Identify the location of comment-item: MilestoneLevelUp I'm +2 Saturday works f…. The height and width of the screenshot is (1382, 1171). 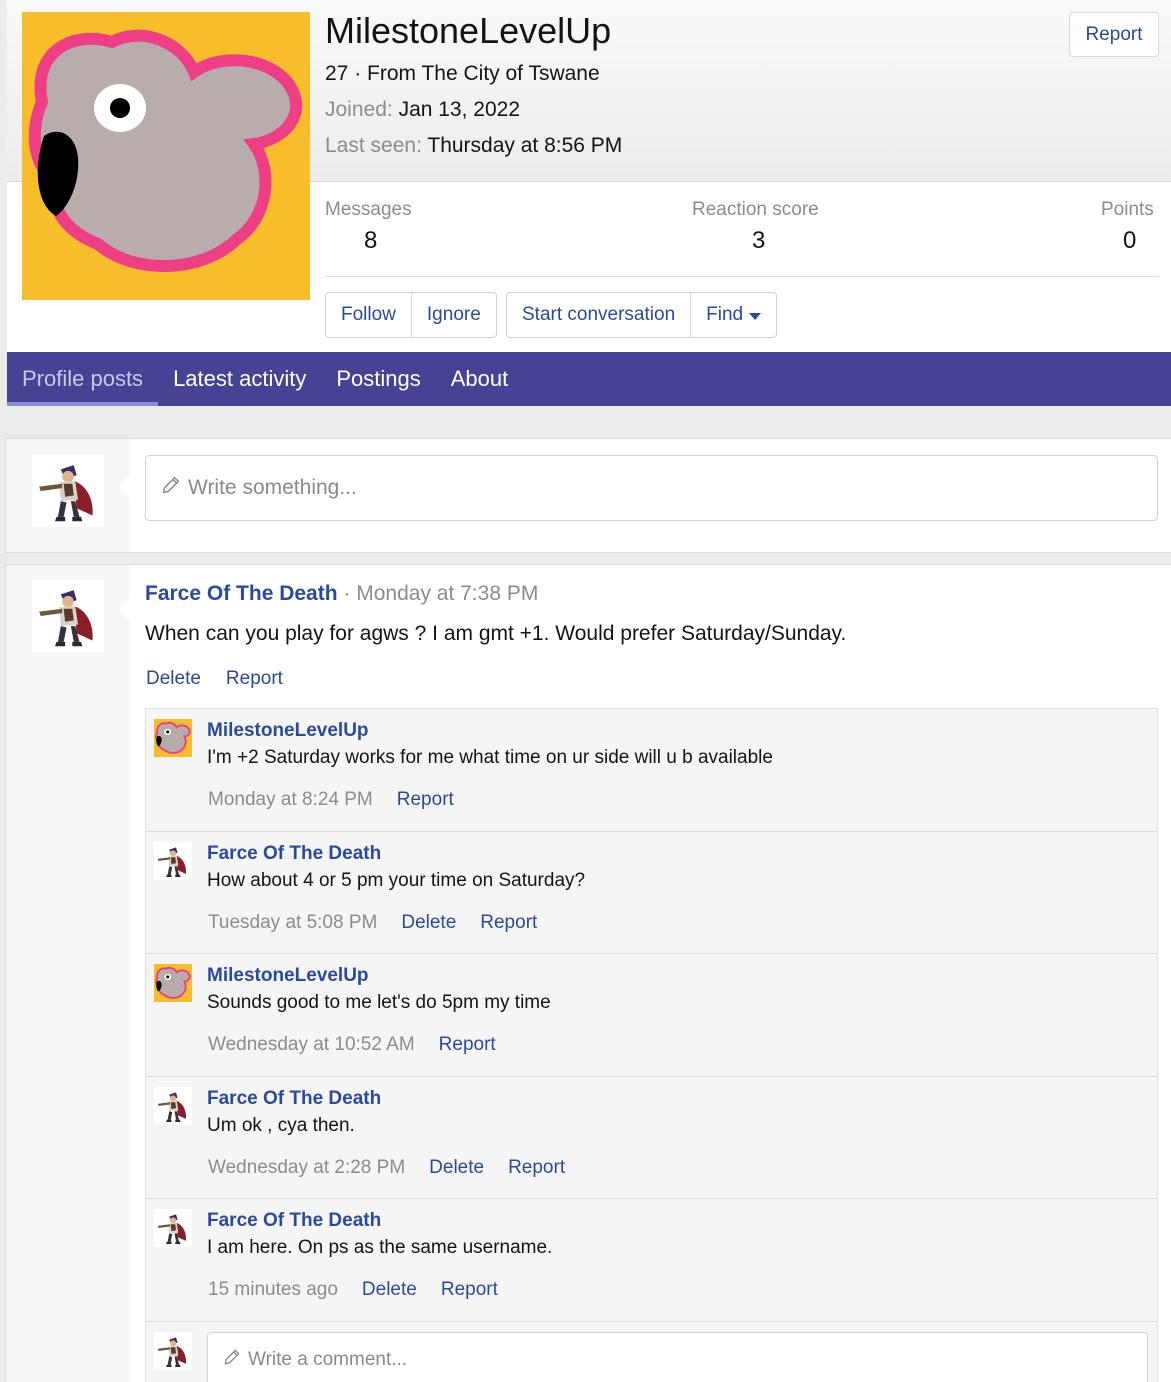
(651, 770).